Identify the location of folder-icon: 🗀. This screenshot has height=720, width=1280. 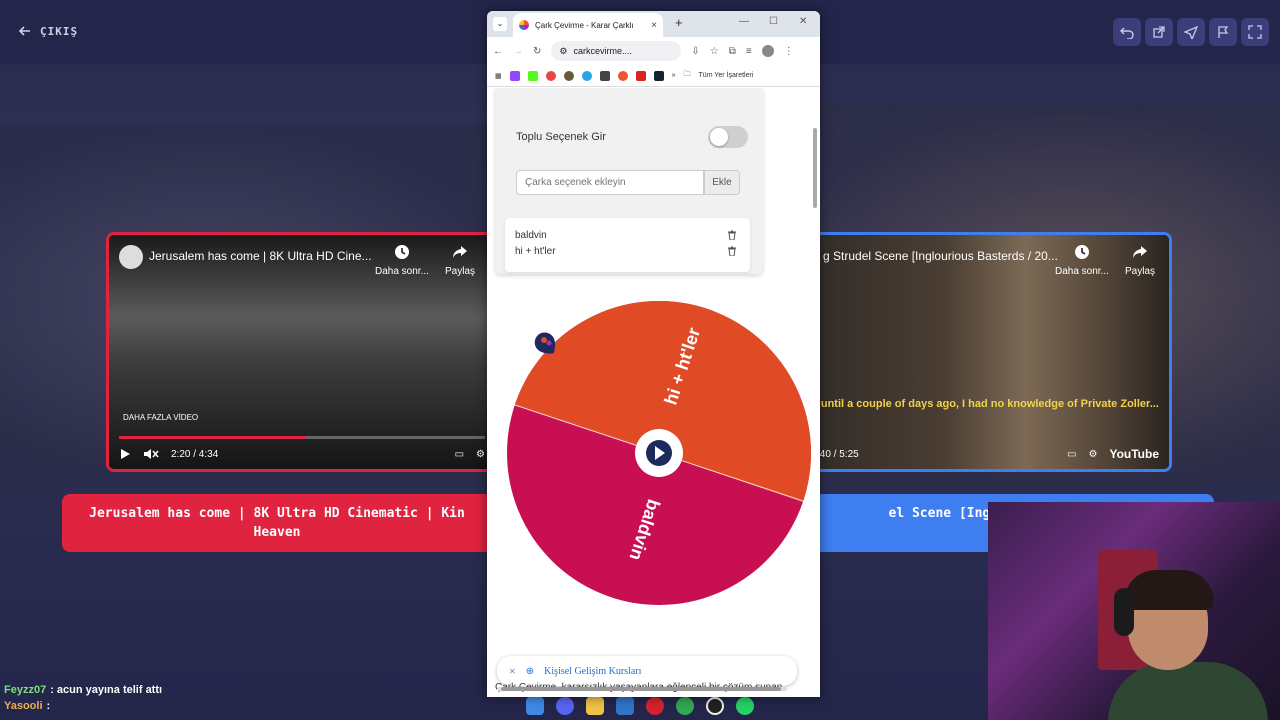
(687, 75).